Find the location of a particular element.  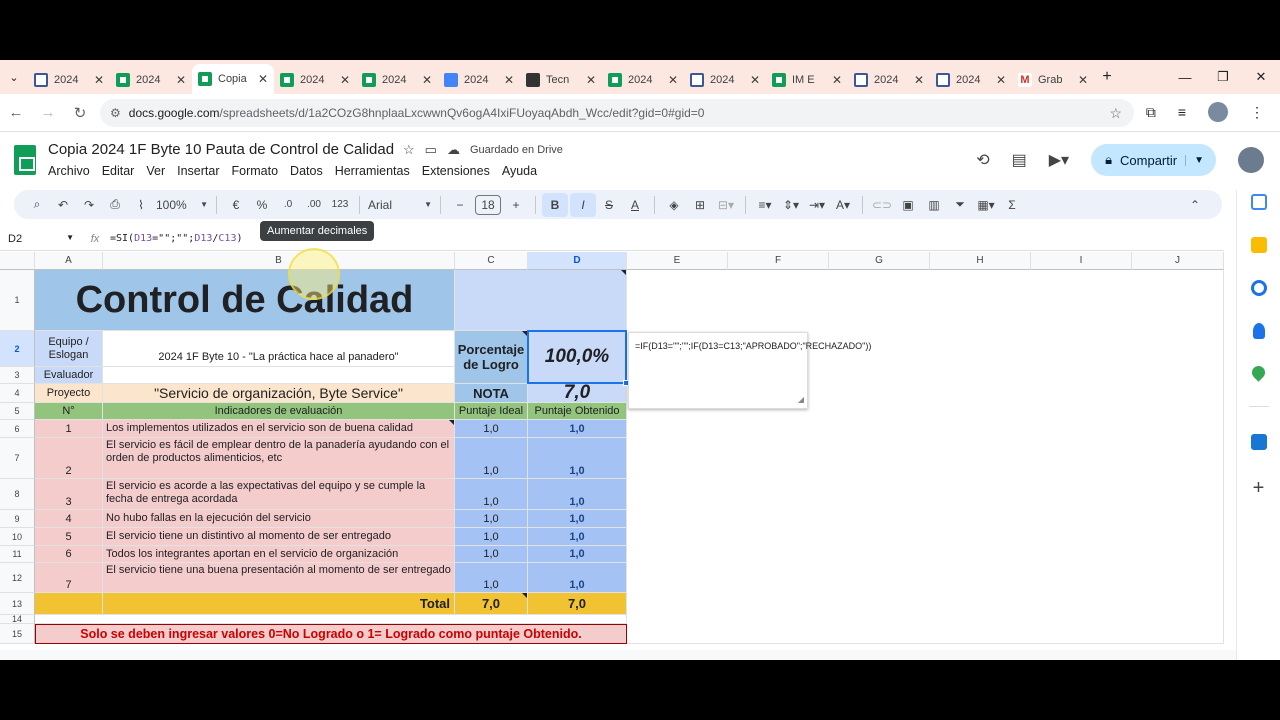

bold-button: B is located at coordinates (555, 204).